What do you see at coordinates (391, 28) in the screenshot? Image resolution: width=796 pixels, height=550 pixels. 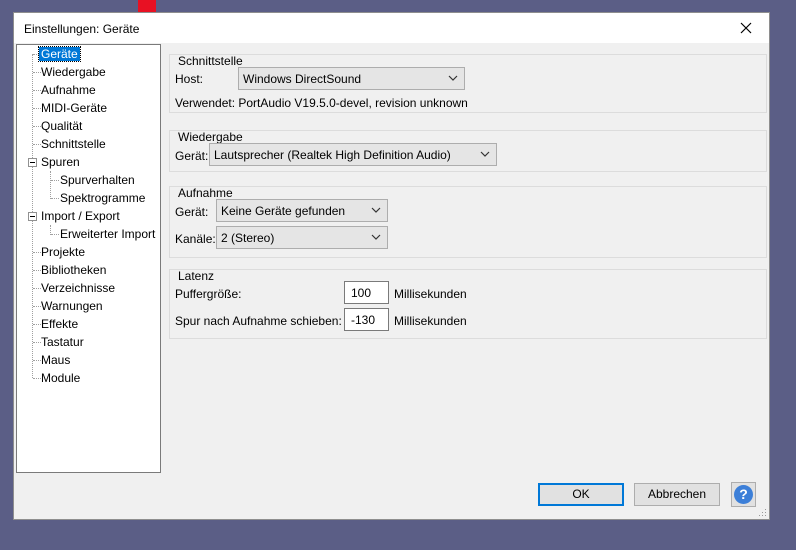 I see `title-bar: Einstellungen: Geräte` at bounding box center [391, 28].